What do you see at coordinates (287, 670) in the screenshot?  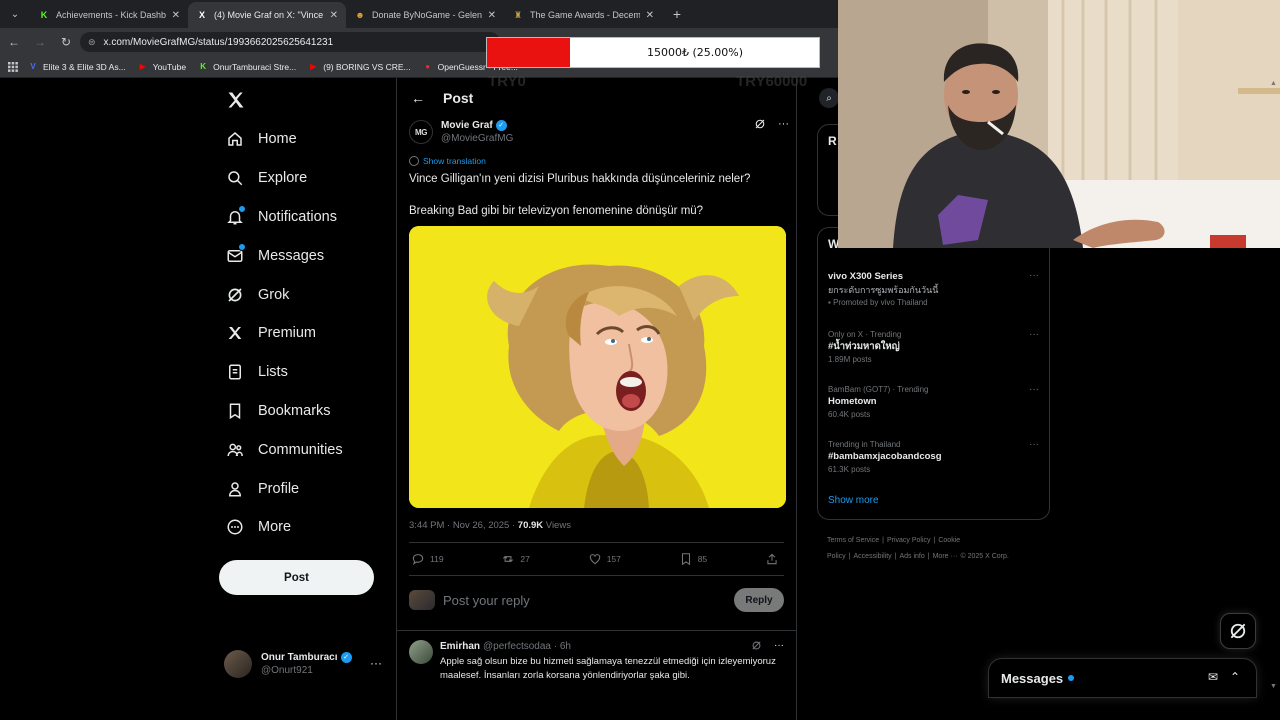 I see `account-handle: @Onurt921` at bounding box center [287, 670].